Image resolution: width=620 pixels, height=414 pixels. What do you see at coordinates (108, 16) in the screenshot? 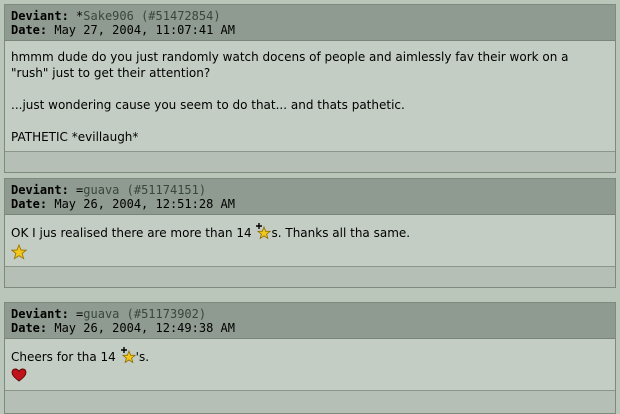
I see `username-link: Sake906` at bounding box center [108, 16].